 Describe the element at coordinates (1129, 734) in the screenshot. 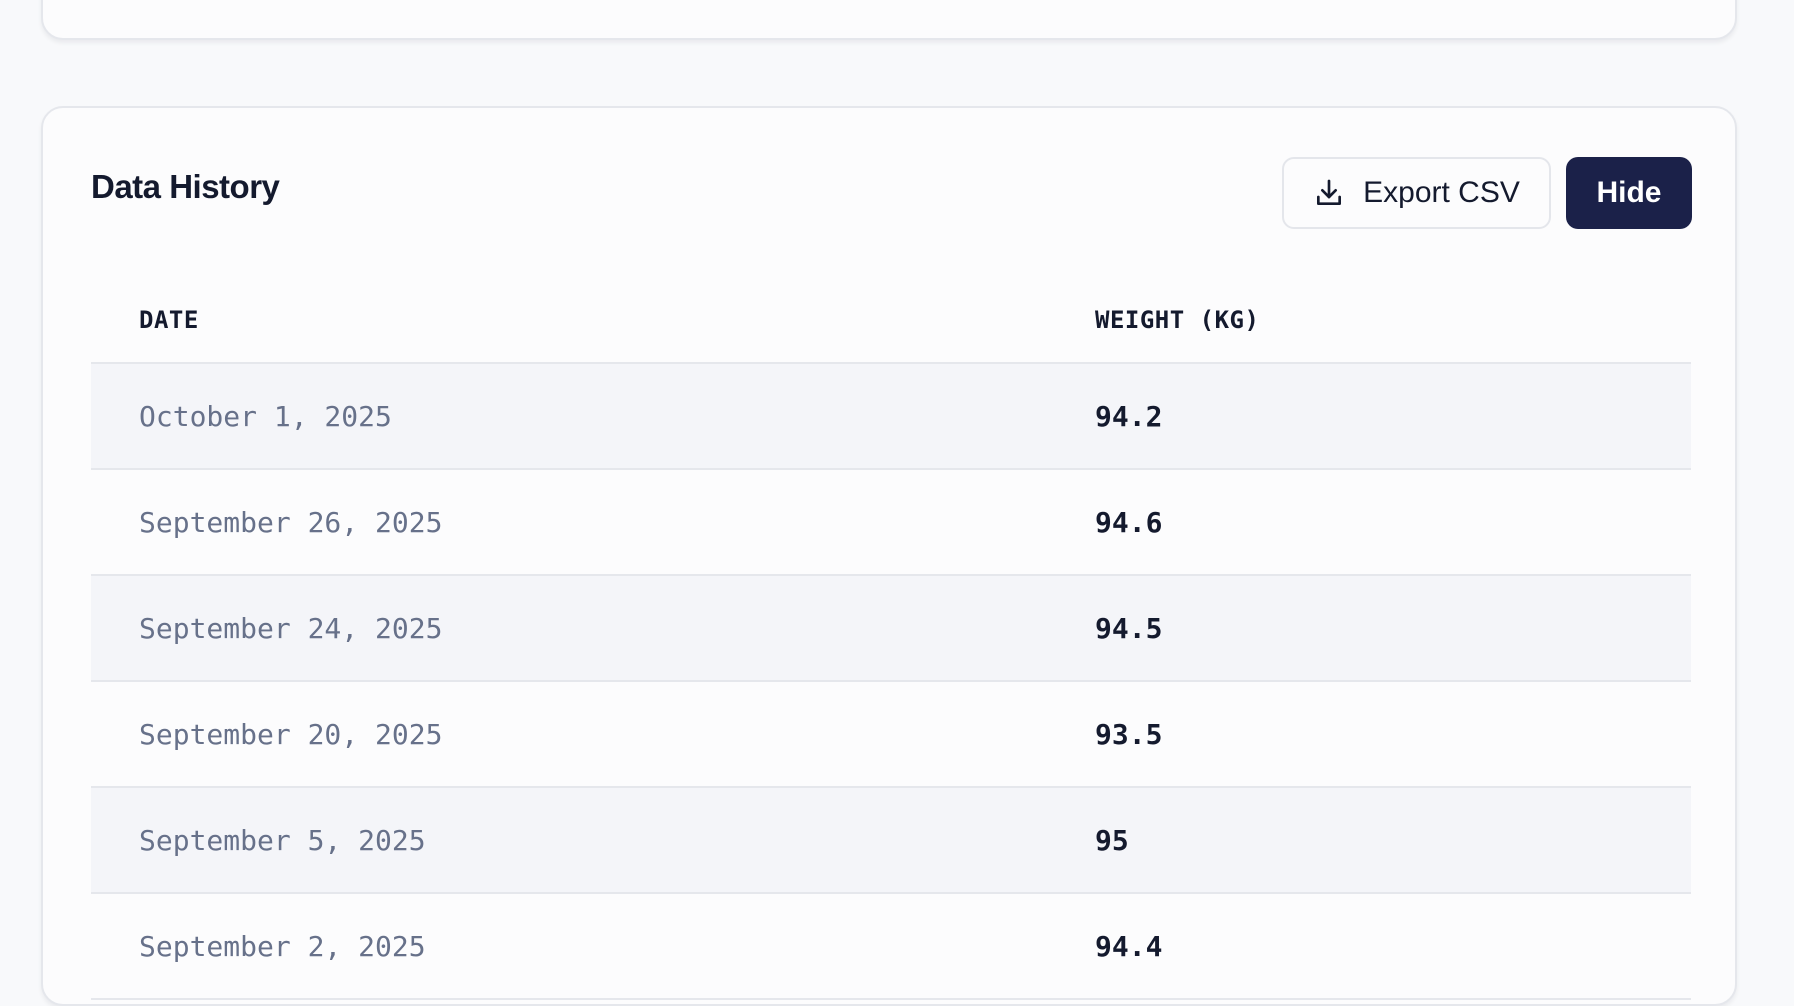

I see `weight-cell: 93.5` at that location.